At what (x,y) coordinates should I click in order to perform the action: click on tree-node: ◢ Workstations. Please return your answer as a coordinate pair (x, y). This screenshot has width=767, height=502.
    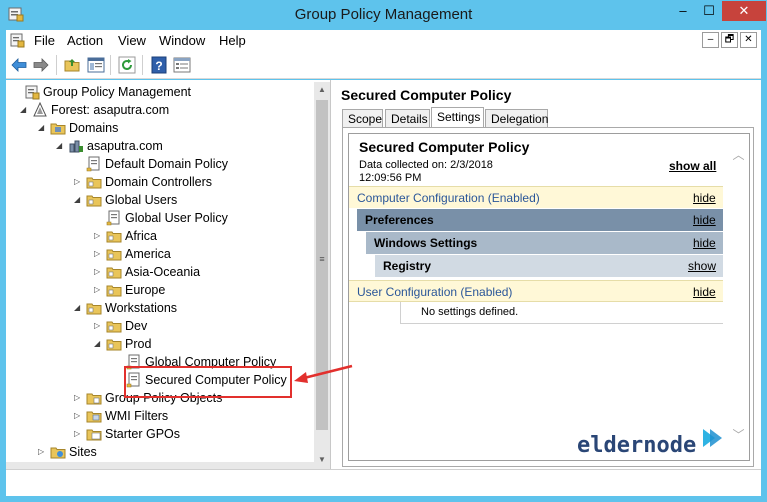
    Looking at the image, I should click on (159, 308).